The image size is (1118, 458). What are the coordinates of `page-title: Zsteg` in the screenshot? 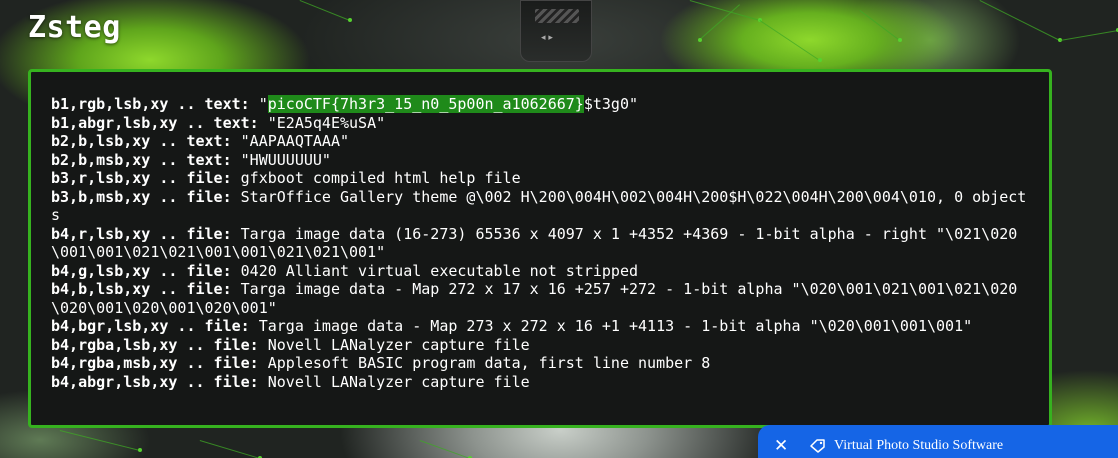 It's located at (74, 27).